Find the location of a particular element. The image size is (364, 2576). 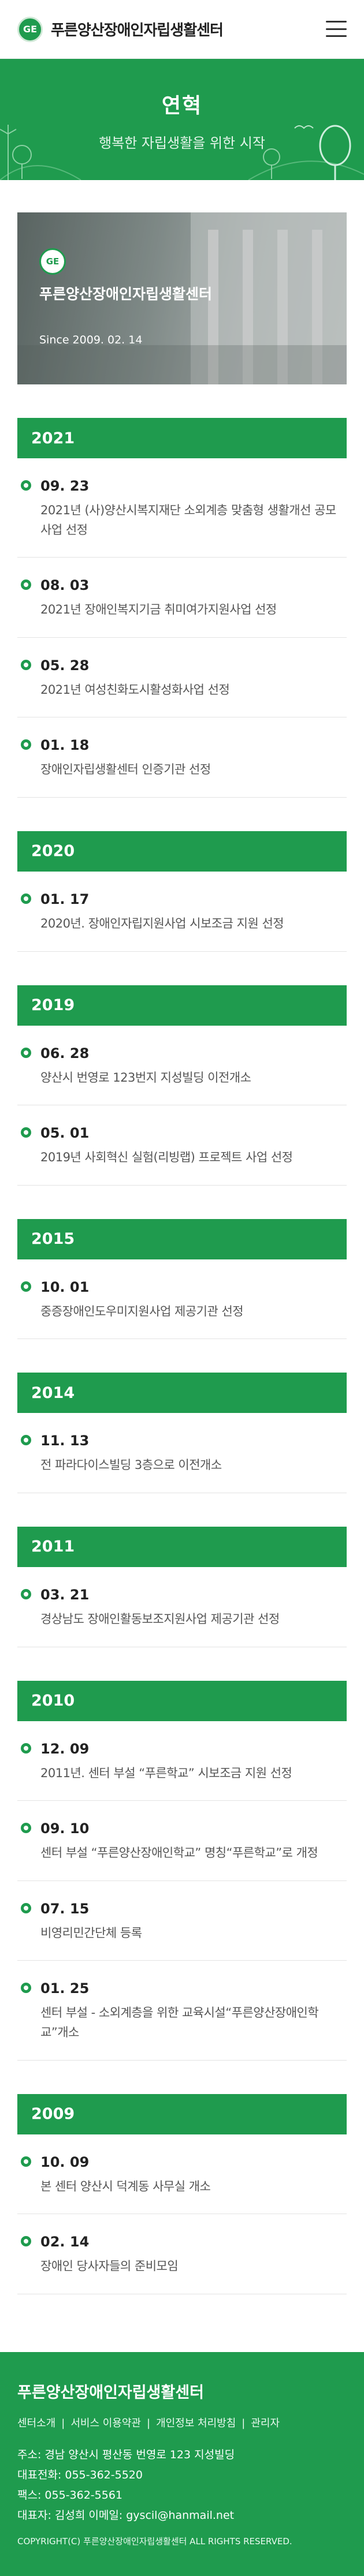

history-date: 05. 28 is located at coordinates (65, 665).